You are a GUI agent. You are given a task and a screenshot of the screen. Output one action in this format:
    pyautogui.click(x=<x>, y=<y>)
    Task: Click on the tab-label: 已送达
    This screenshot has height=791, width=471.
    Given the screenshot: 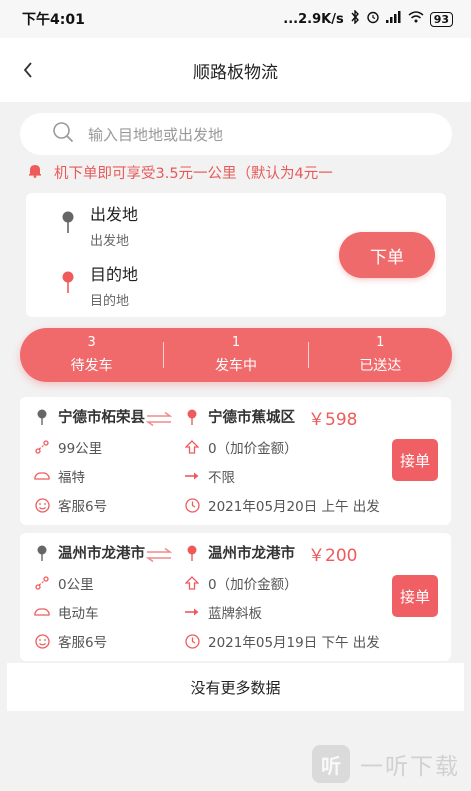 What is the action you would take?
    pyautogui.click(x=380, y=366)
    